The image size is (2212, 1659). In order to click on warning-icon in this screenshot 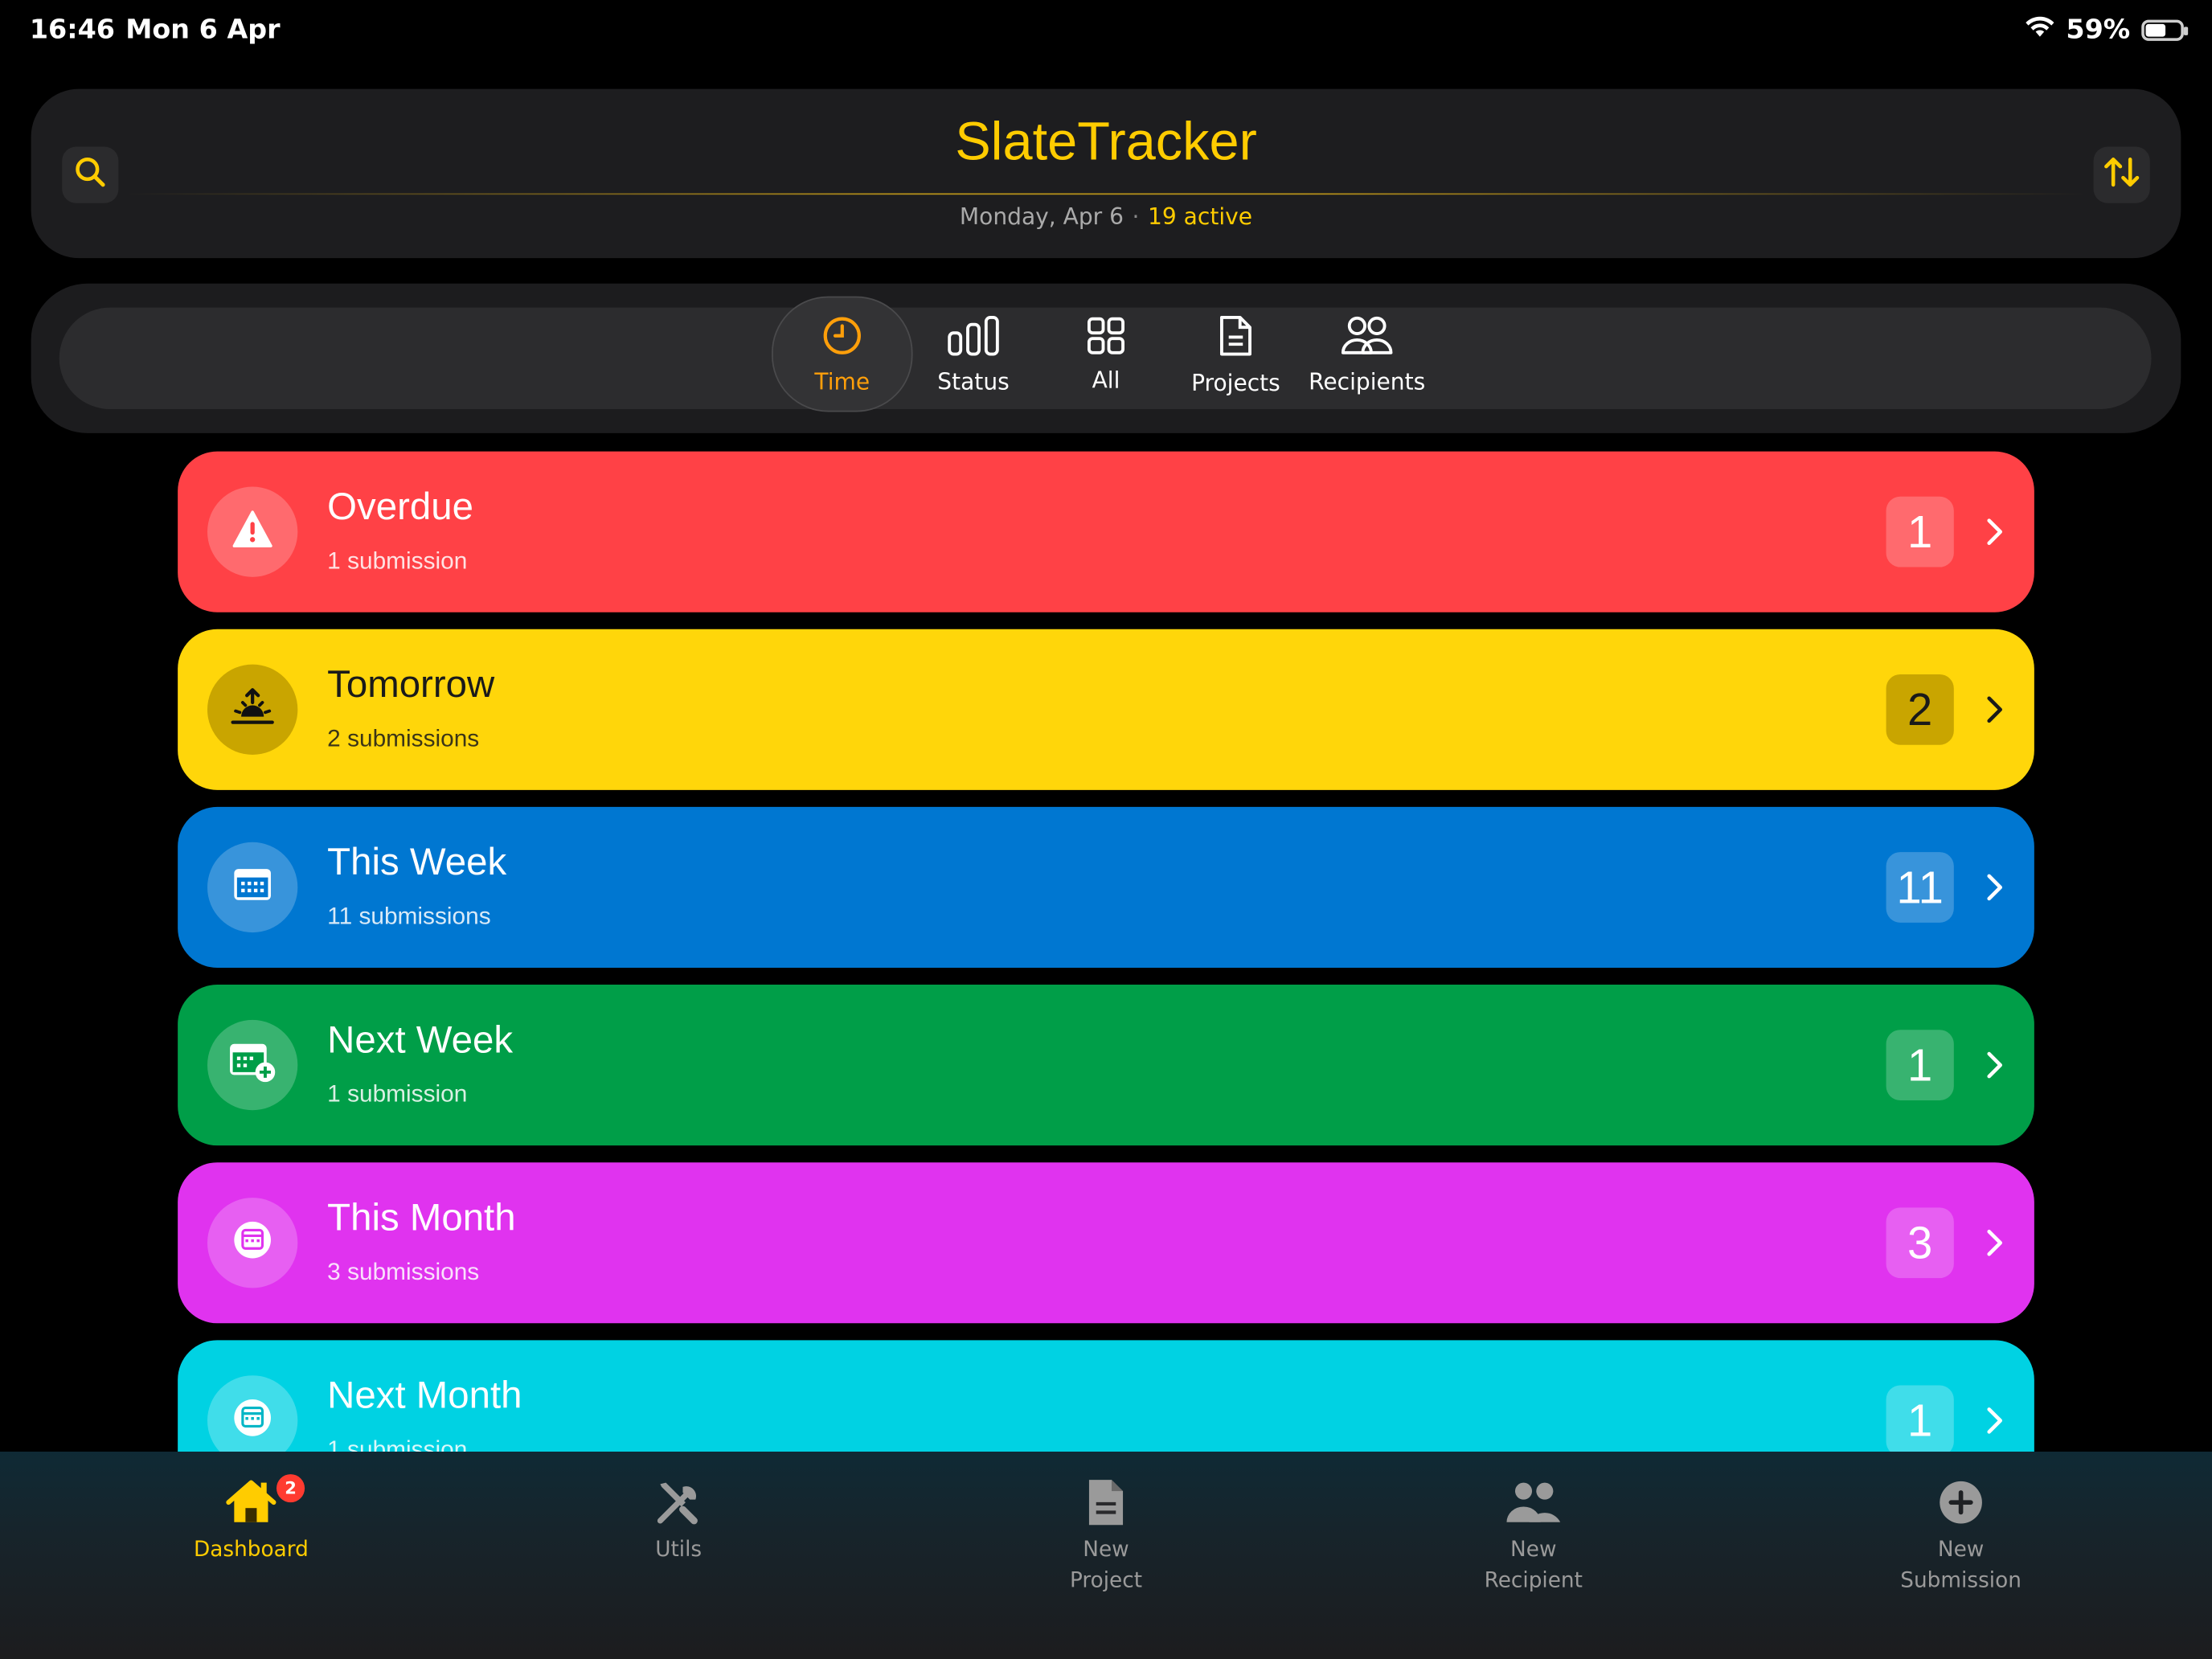, I will do `click(253, 532)`.